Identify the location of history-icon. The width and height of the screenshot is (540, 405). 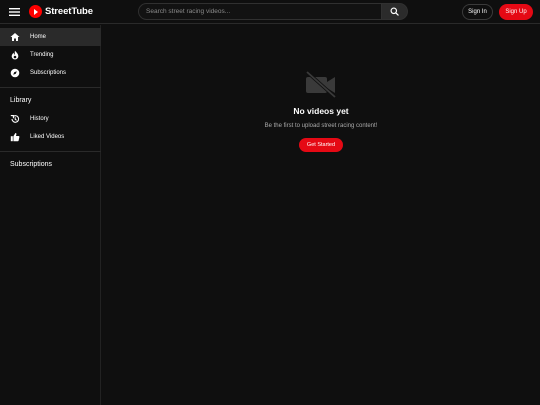
(15, 119).